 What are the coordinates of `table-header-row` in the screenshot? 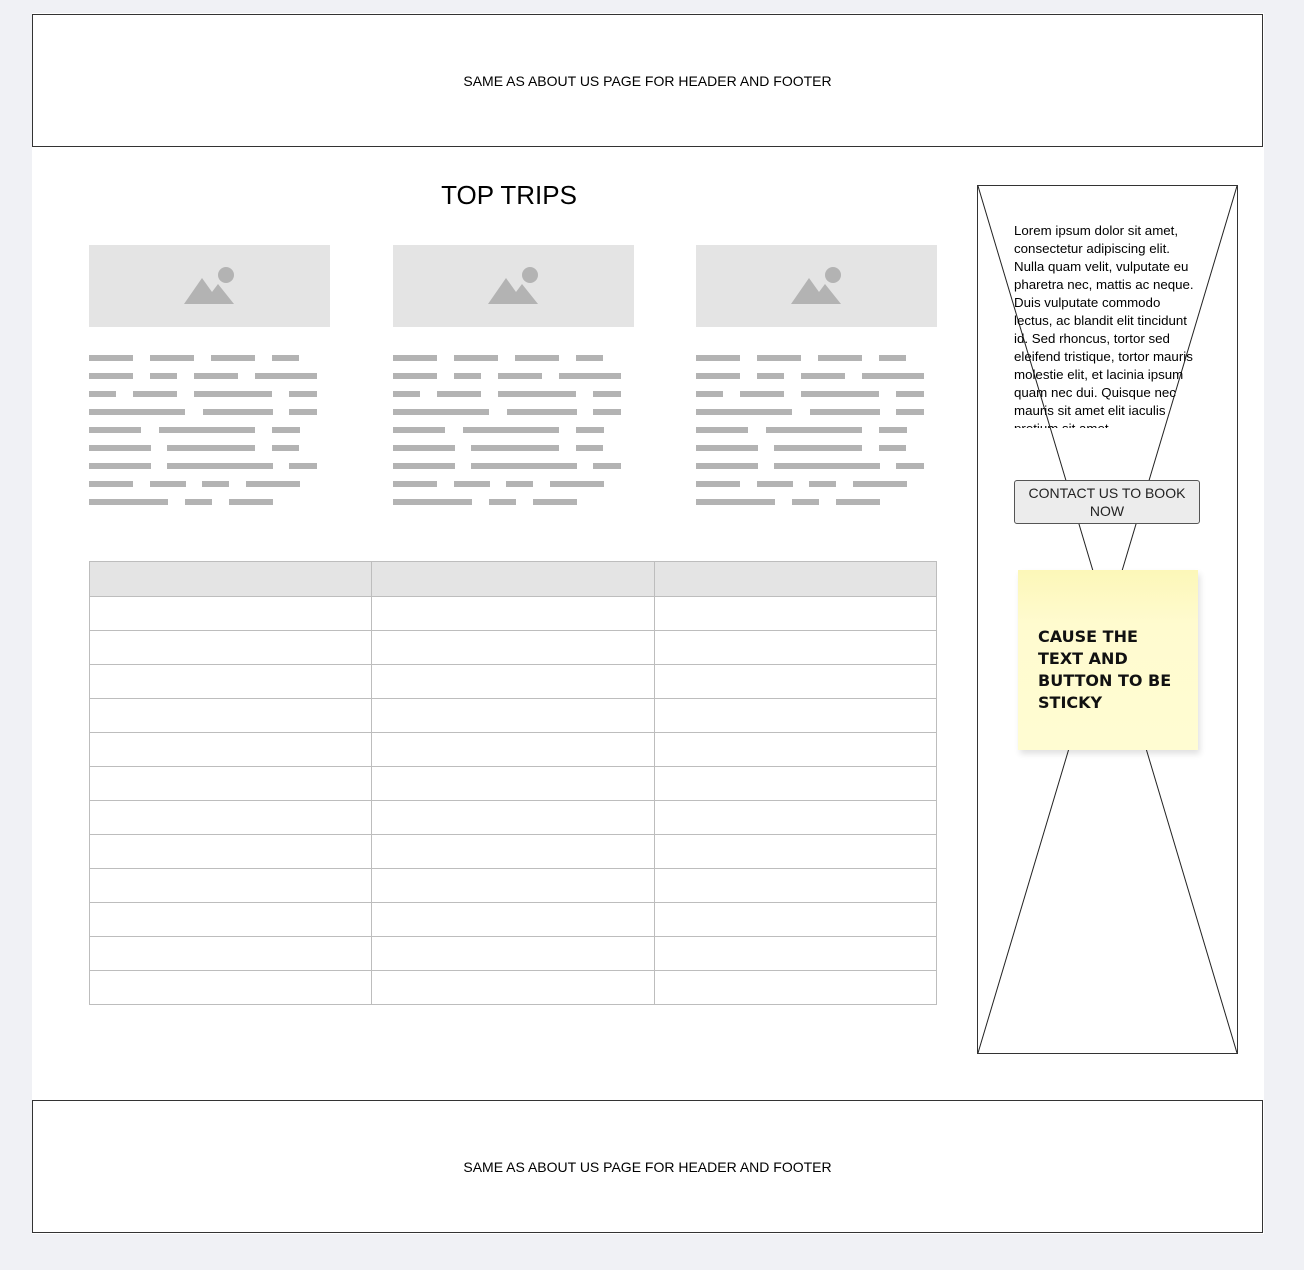 It's located at (513, 579).